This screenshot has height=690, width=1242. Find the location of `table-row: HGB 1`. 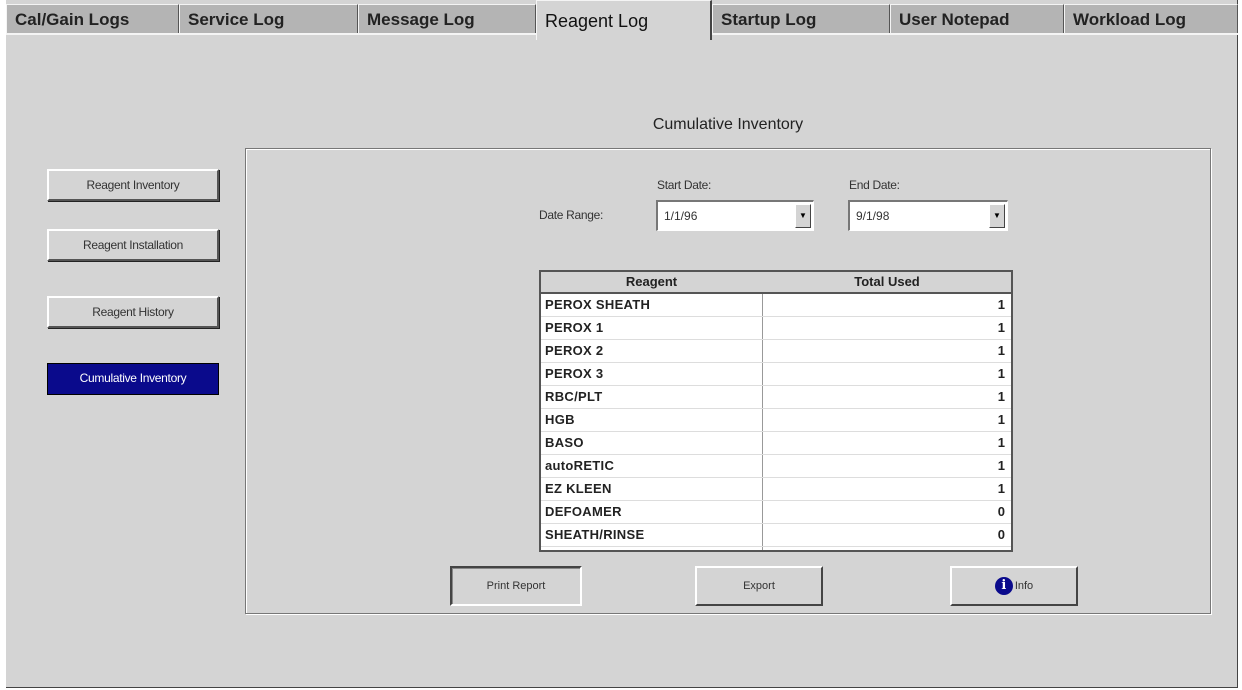

table-row: HGB 1 is located at coordinates (776, 420).